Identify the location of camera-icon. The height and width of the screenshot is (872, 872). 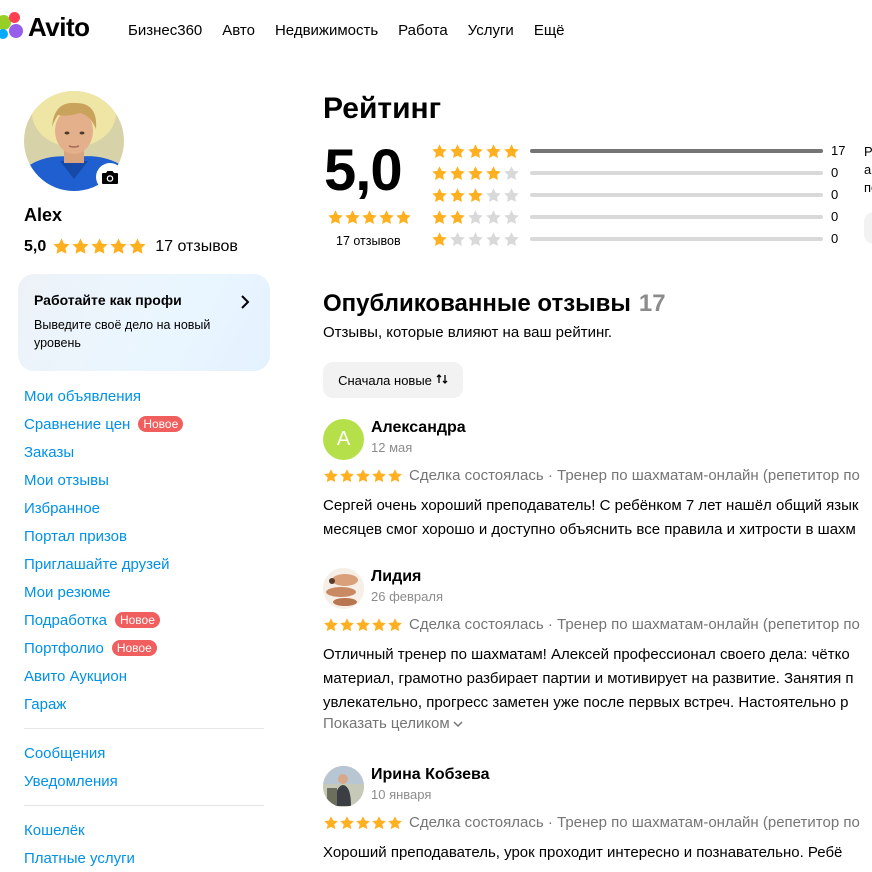
(110, 177).